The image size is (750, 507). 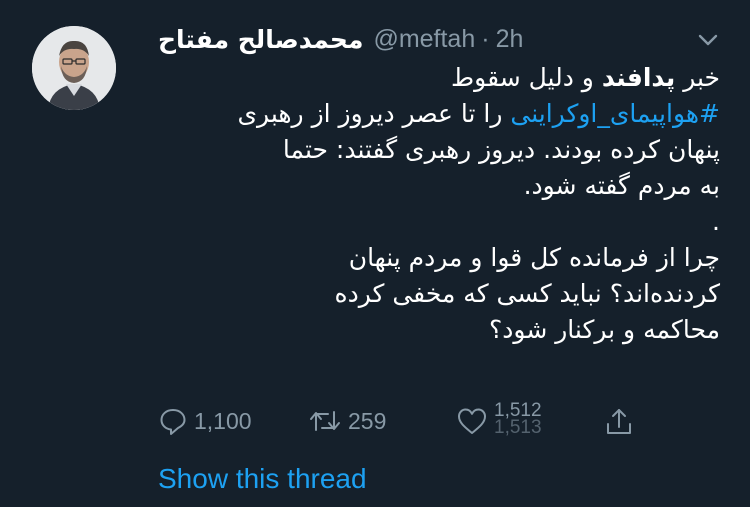 I want to click on like-count: 1,512 1,513, so click(x=524, y=422).